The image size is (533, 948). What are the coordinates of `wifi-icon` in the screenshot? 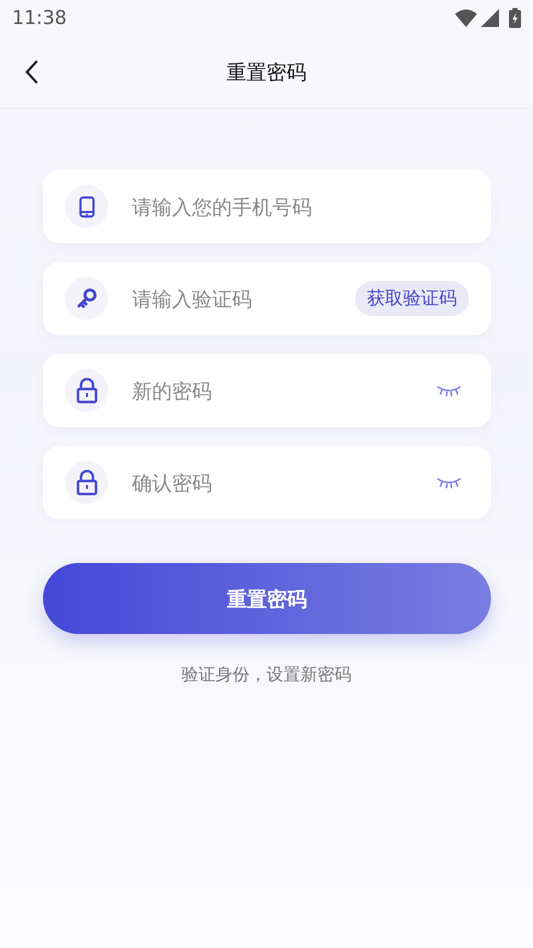 It's located at (466, 18).